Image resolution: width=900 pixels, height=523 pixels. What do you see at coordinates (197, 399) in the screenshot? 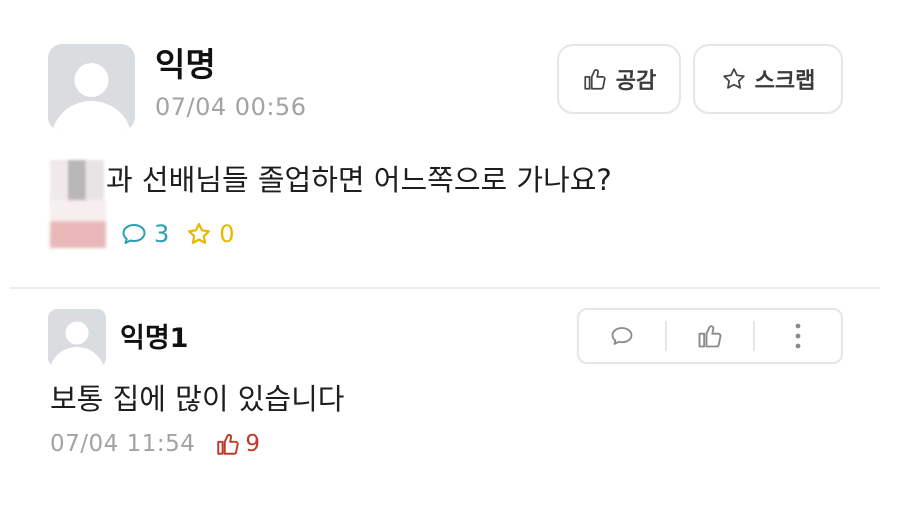
I see `comment-content: 보통 집에 많이 있습니다` at bounding box center [197, 399].